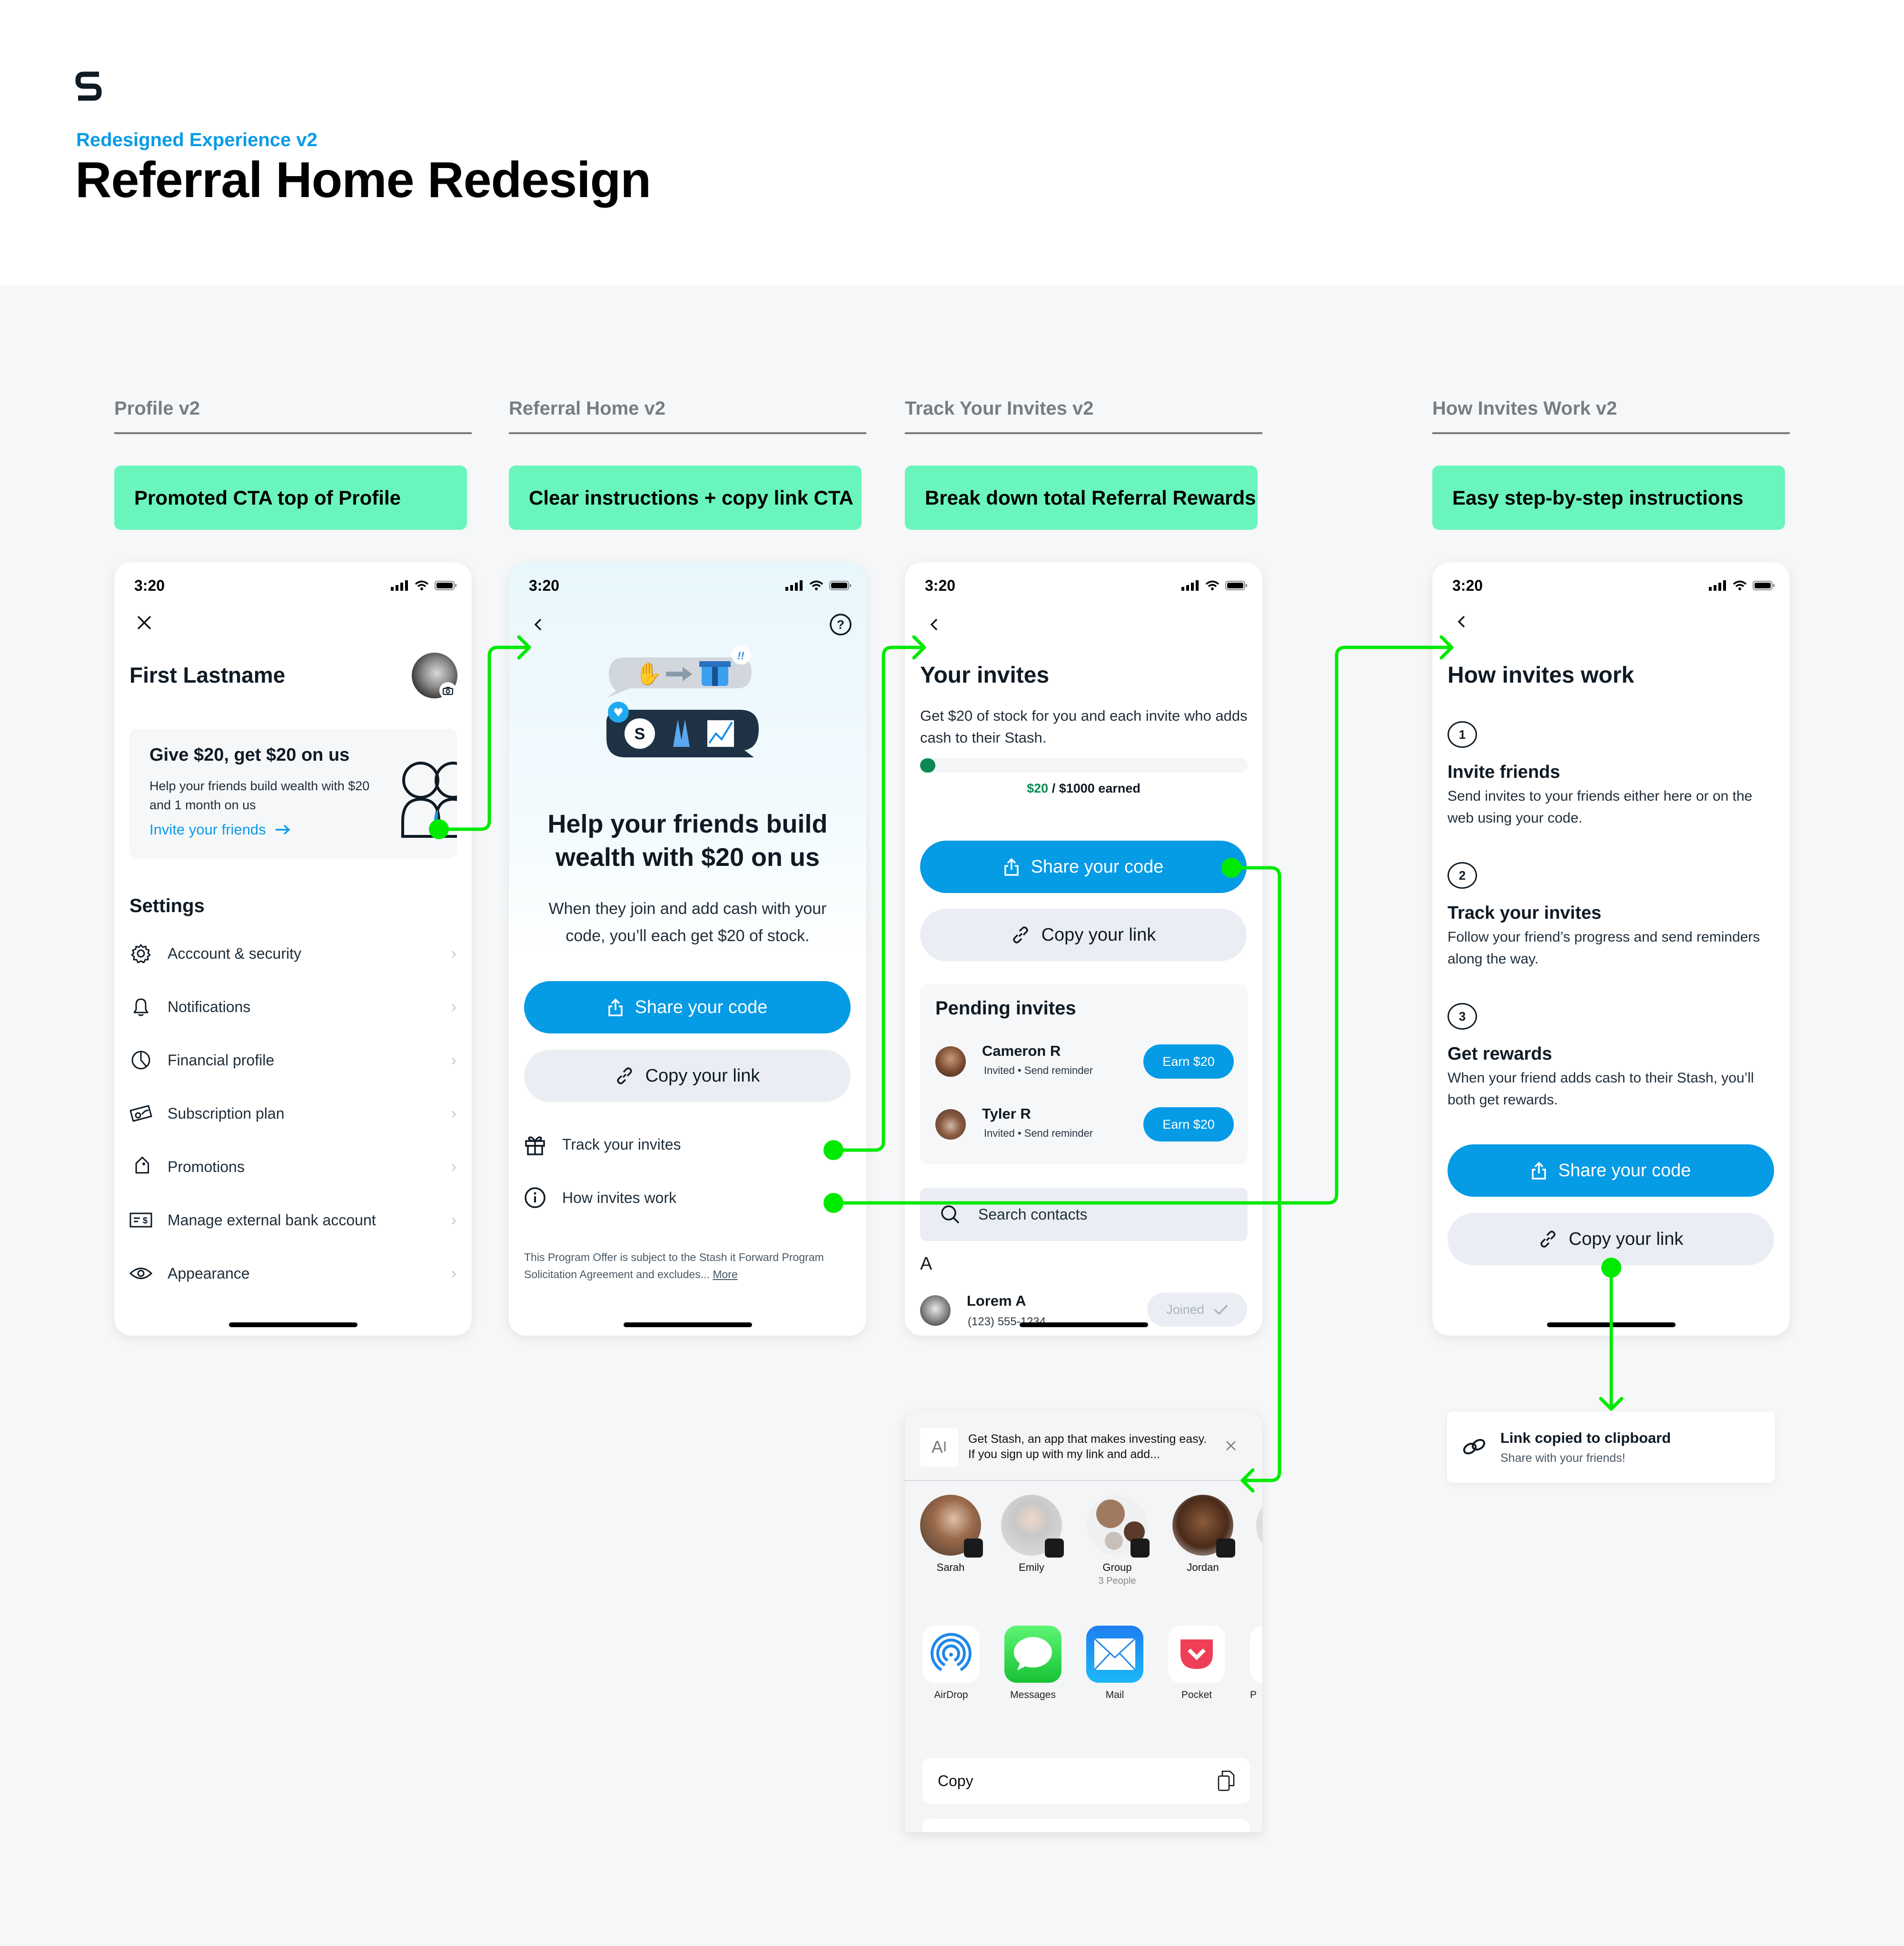 Image resolution: width=1904 pixels, height=1946 pixels. Describe the element at coordinates (1114, 1694) in the screenshot. I see `app-name: Mail` at that location.